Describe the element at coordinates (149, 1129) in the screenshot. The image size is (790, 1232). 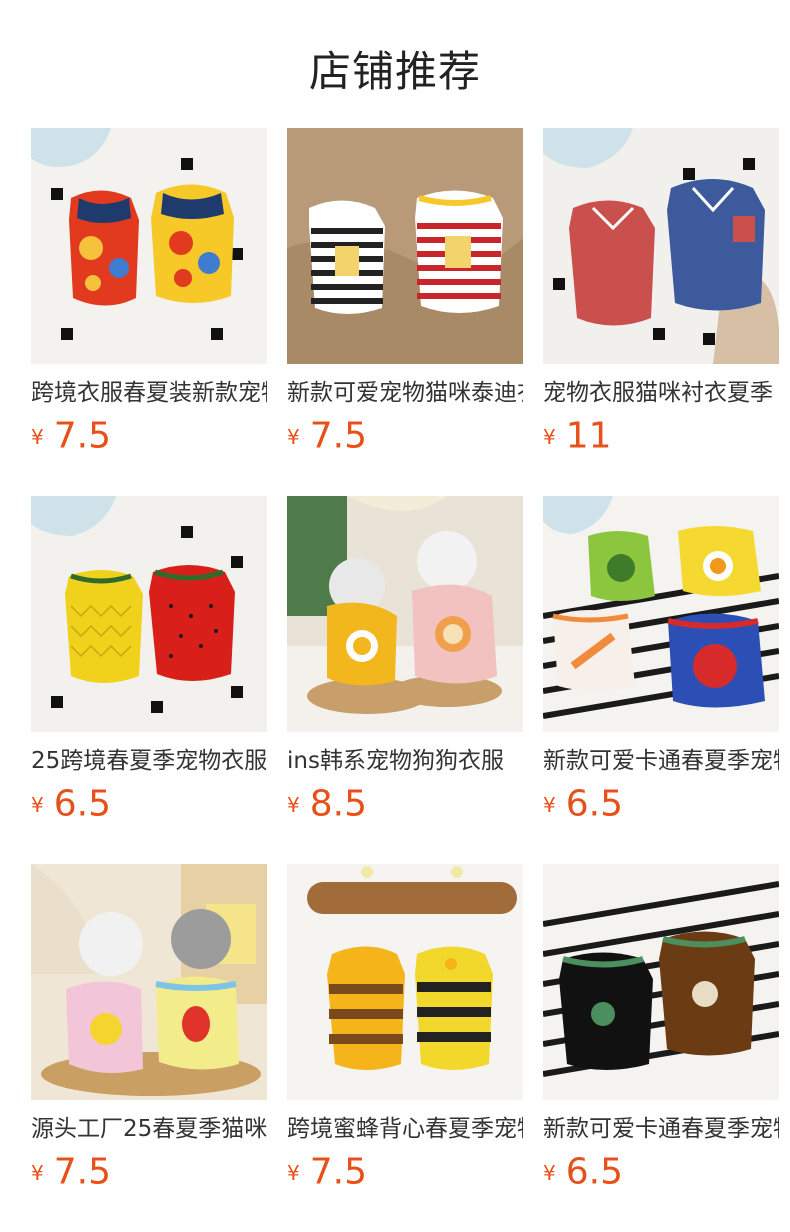
I see `product-name: 源头工厂25春夏季猫咪` at that location.